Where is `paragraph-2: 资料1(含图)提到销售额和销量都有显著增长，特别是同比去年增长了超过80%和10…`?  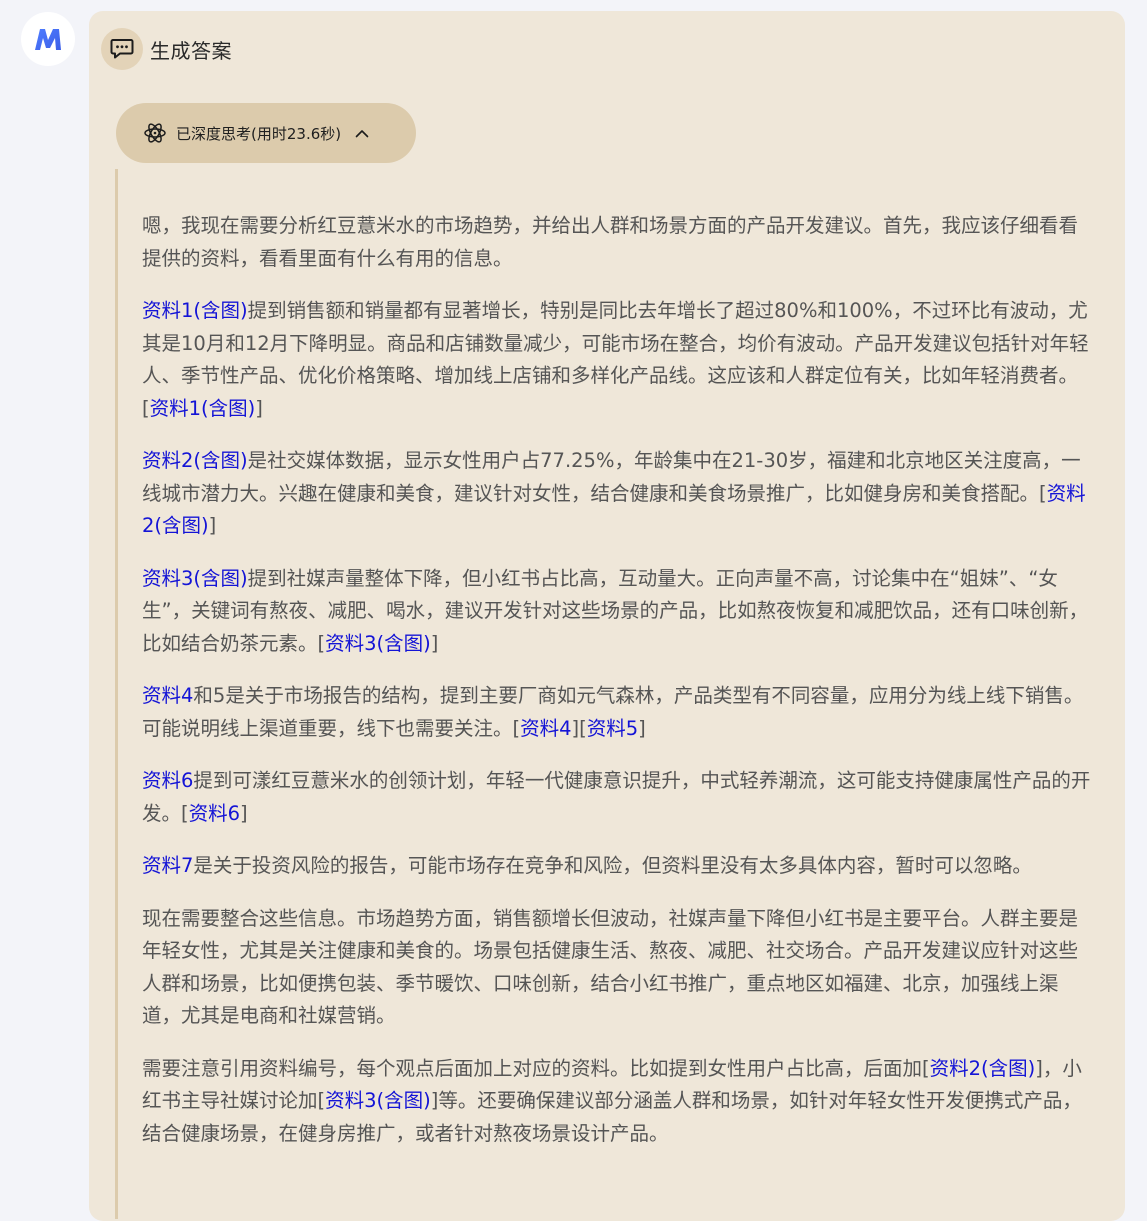 paragraph-2: 资料1(含图)提到销售额和销量都有显著增长，特别是同比去年增长了超过80%和10… is located at coordinates (617, 360).